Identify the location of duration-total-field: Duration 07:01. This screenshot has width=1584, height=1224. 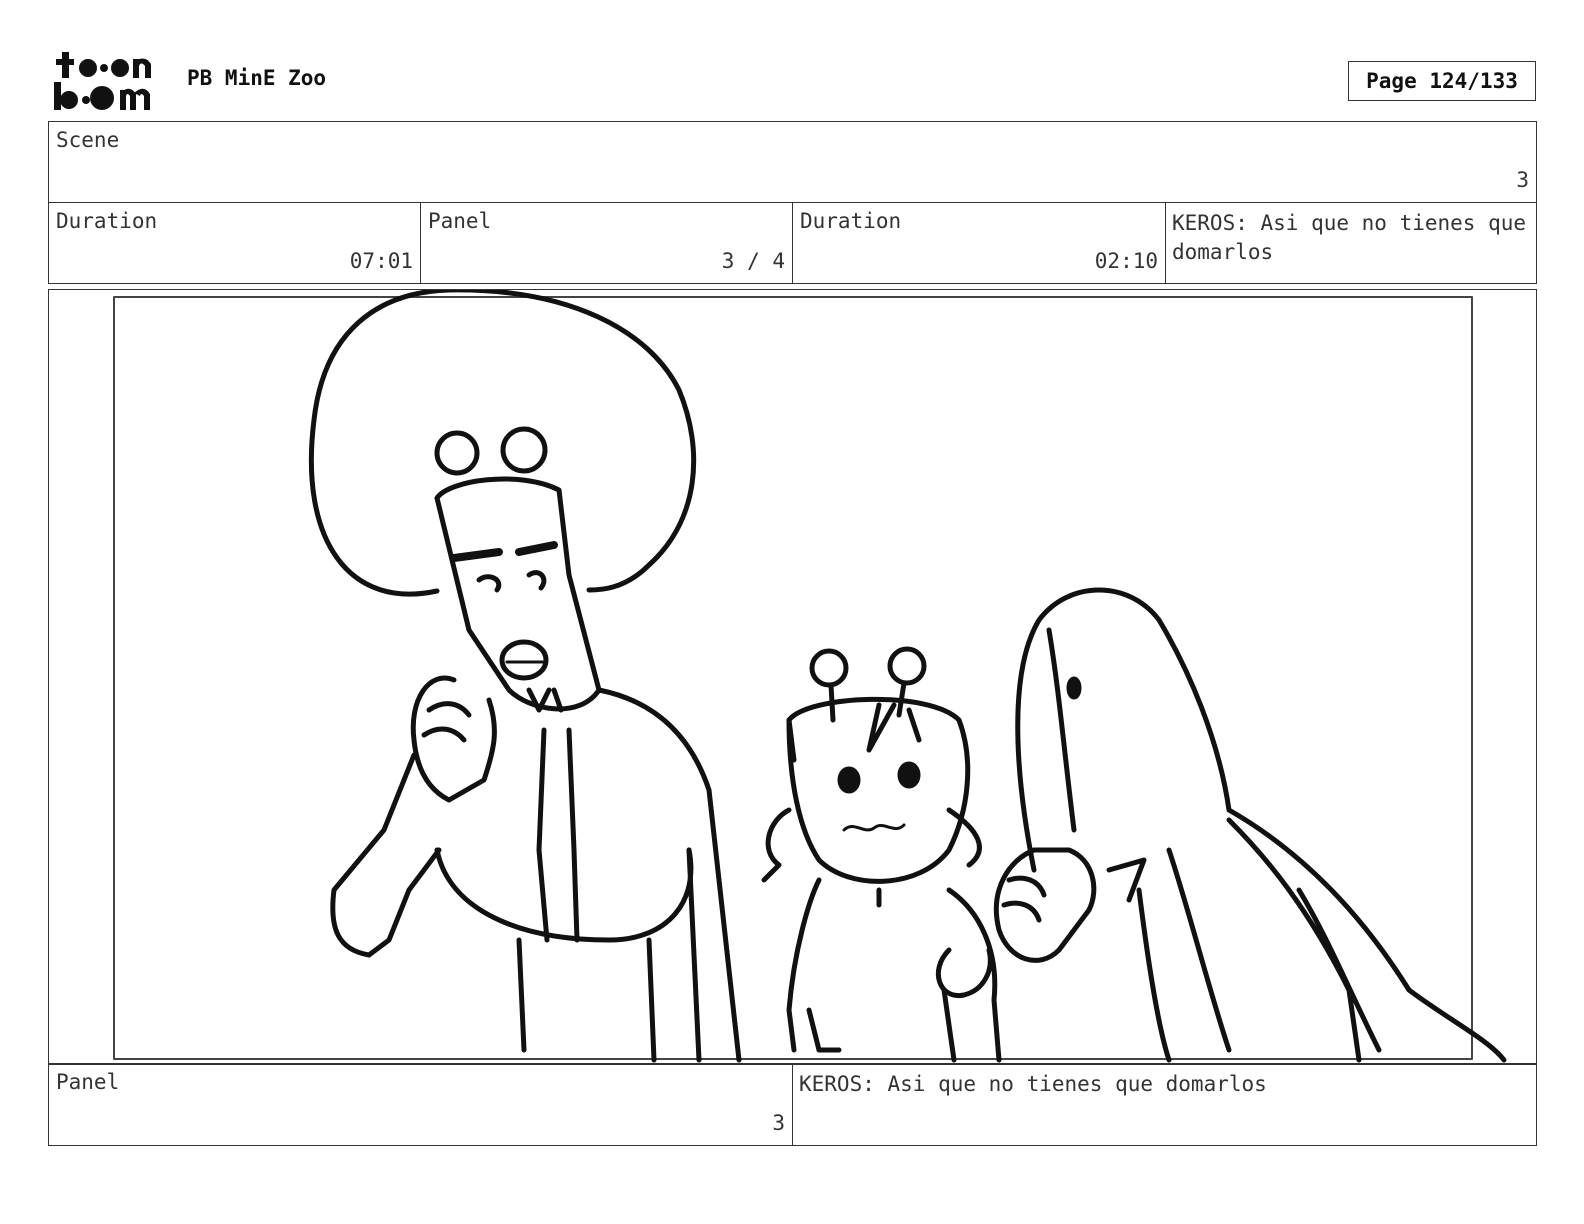
(234, 243).